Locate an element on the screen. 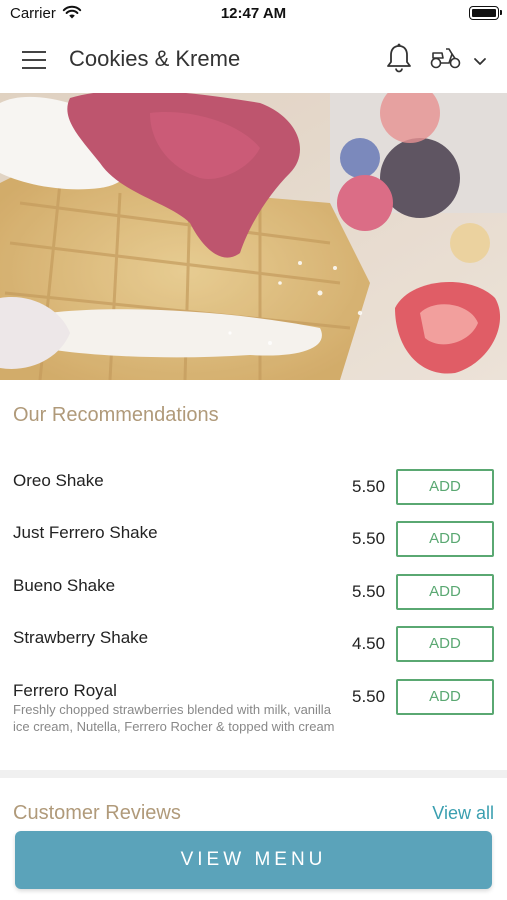 This screenshot has height=900, width=507. recommendations-heading: Our Recommendations is located at coordinates (116, 415).